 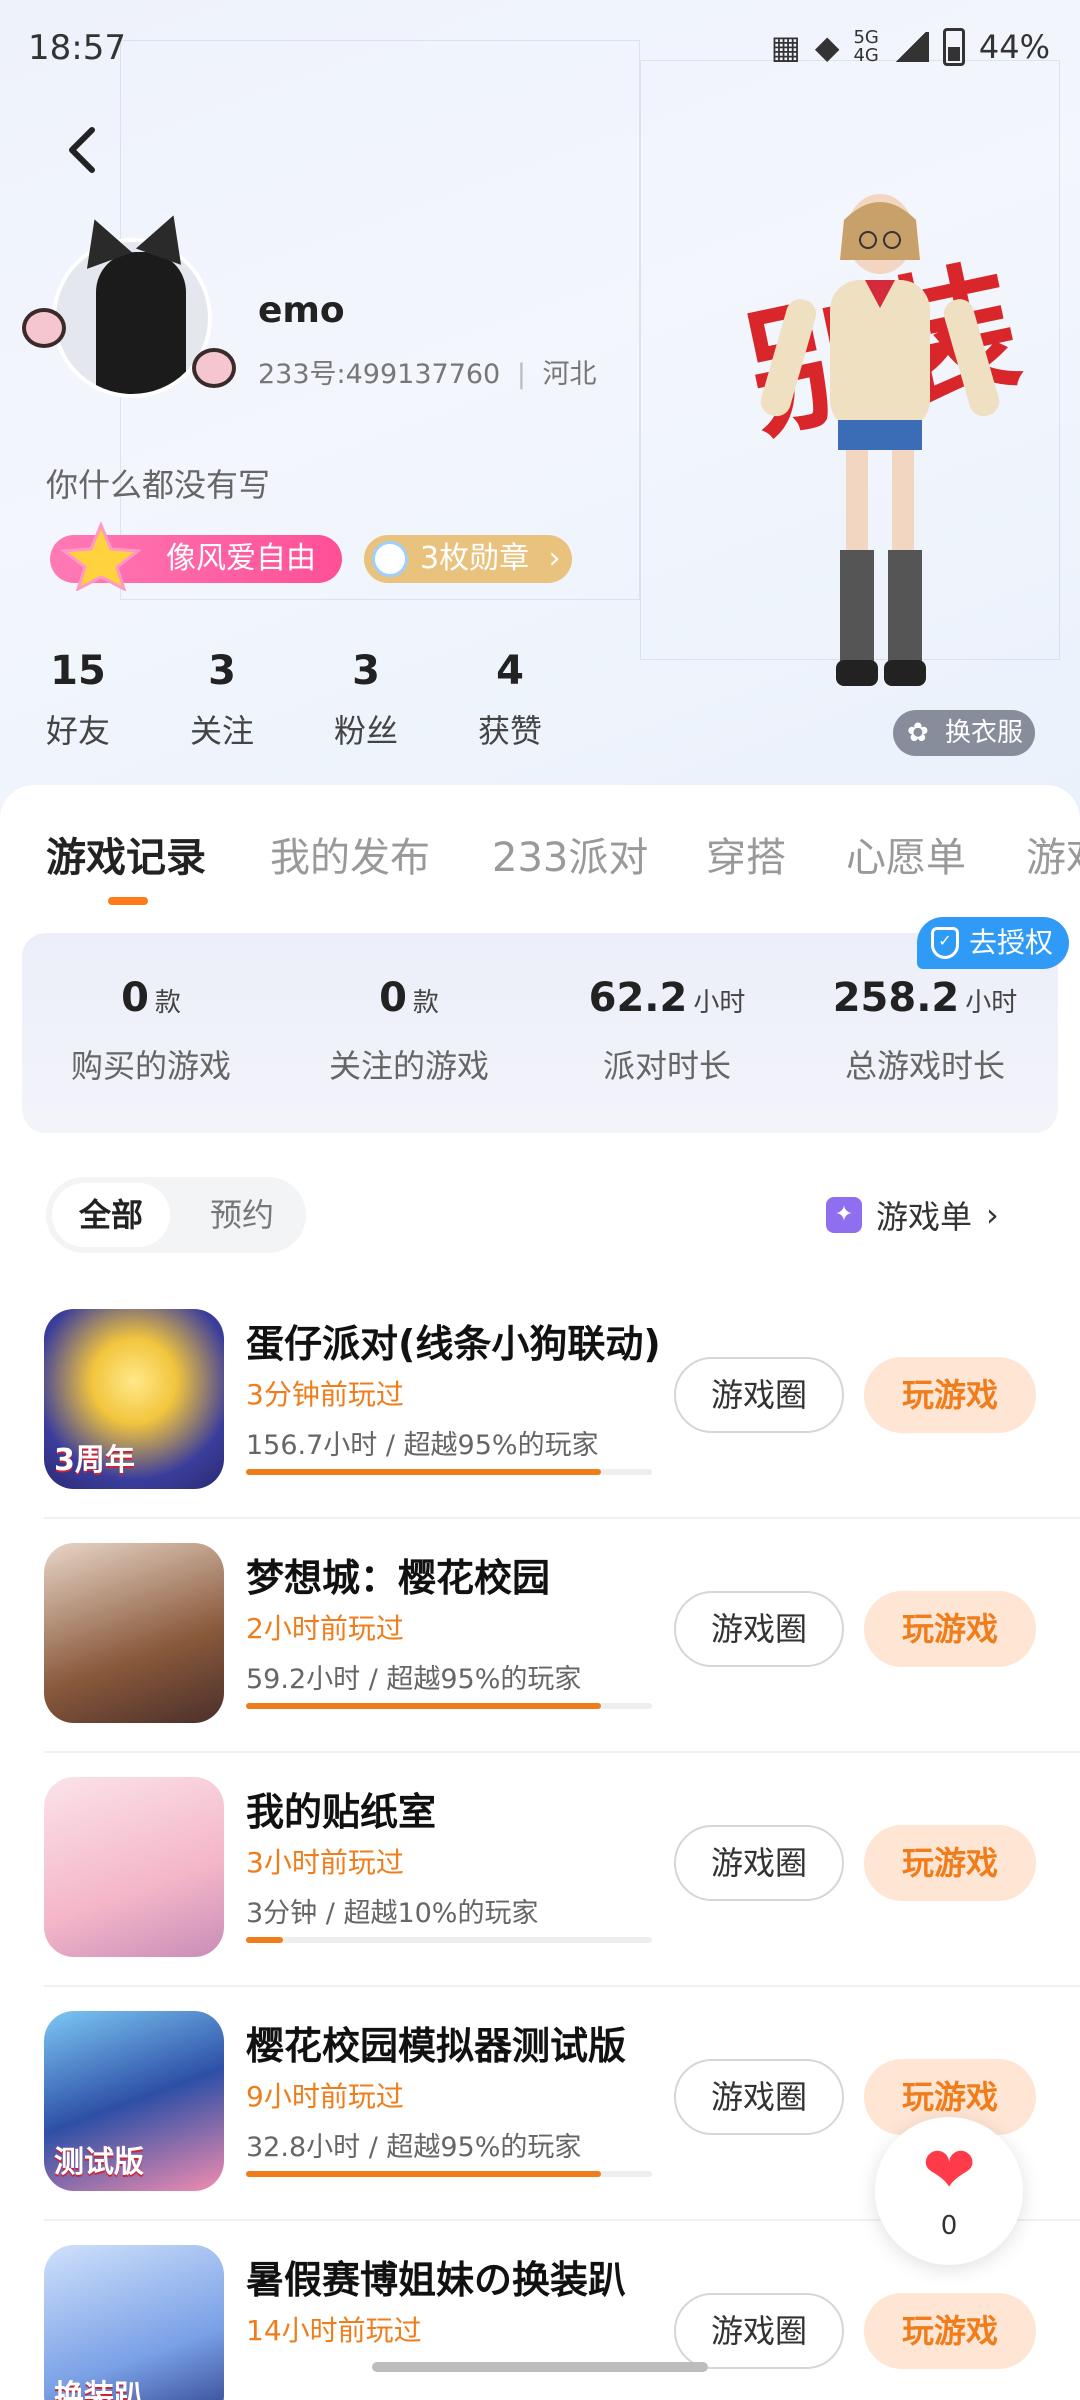 What do you see at coordinates (1011, 942) in the screenshot?
I see `authorize-label: 去授权` at bounding box center [1011, 942].